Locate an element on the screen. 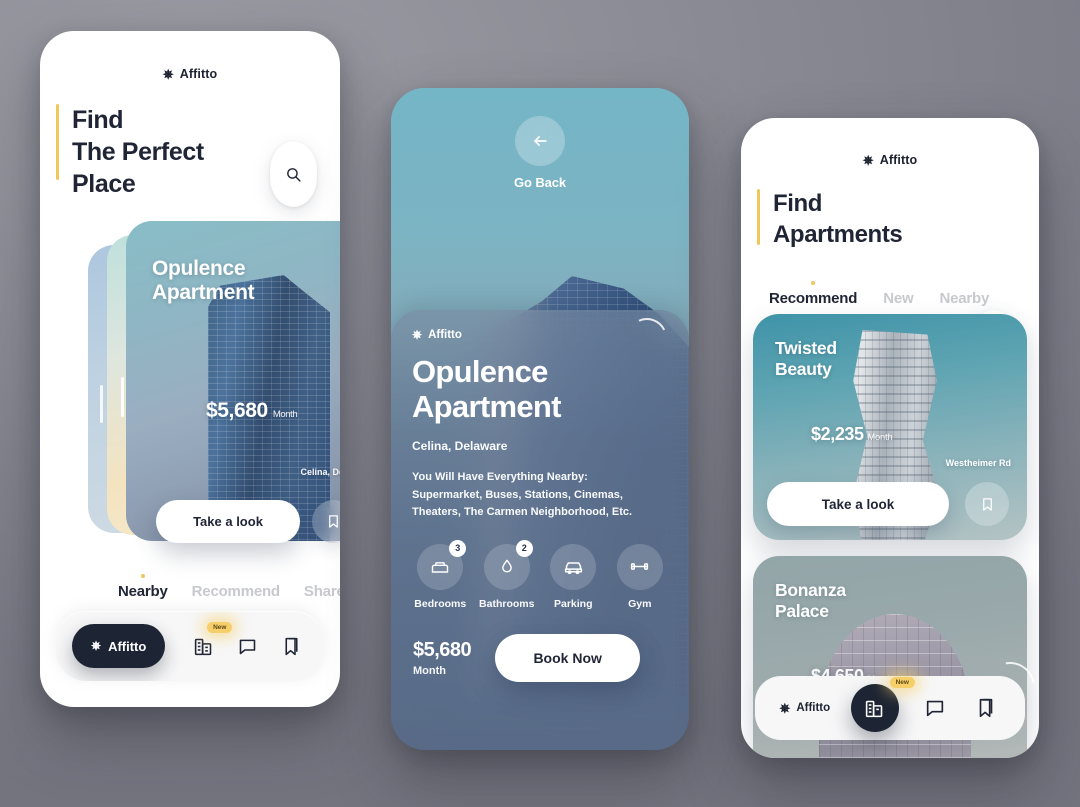  search-icon is located at coordinates (294, 174).